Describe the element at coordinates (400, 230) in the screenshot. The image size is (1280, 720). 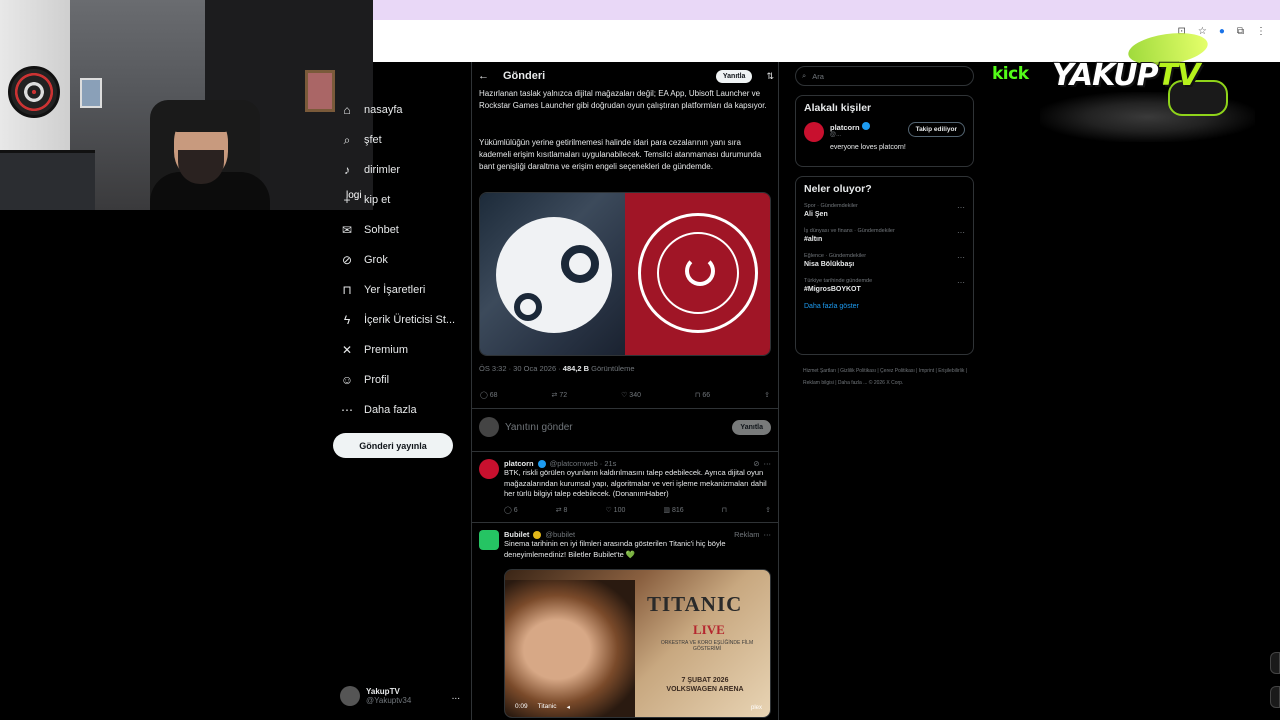
I see `sidebar-item-messages: ✉ Sohbet` at that location.